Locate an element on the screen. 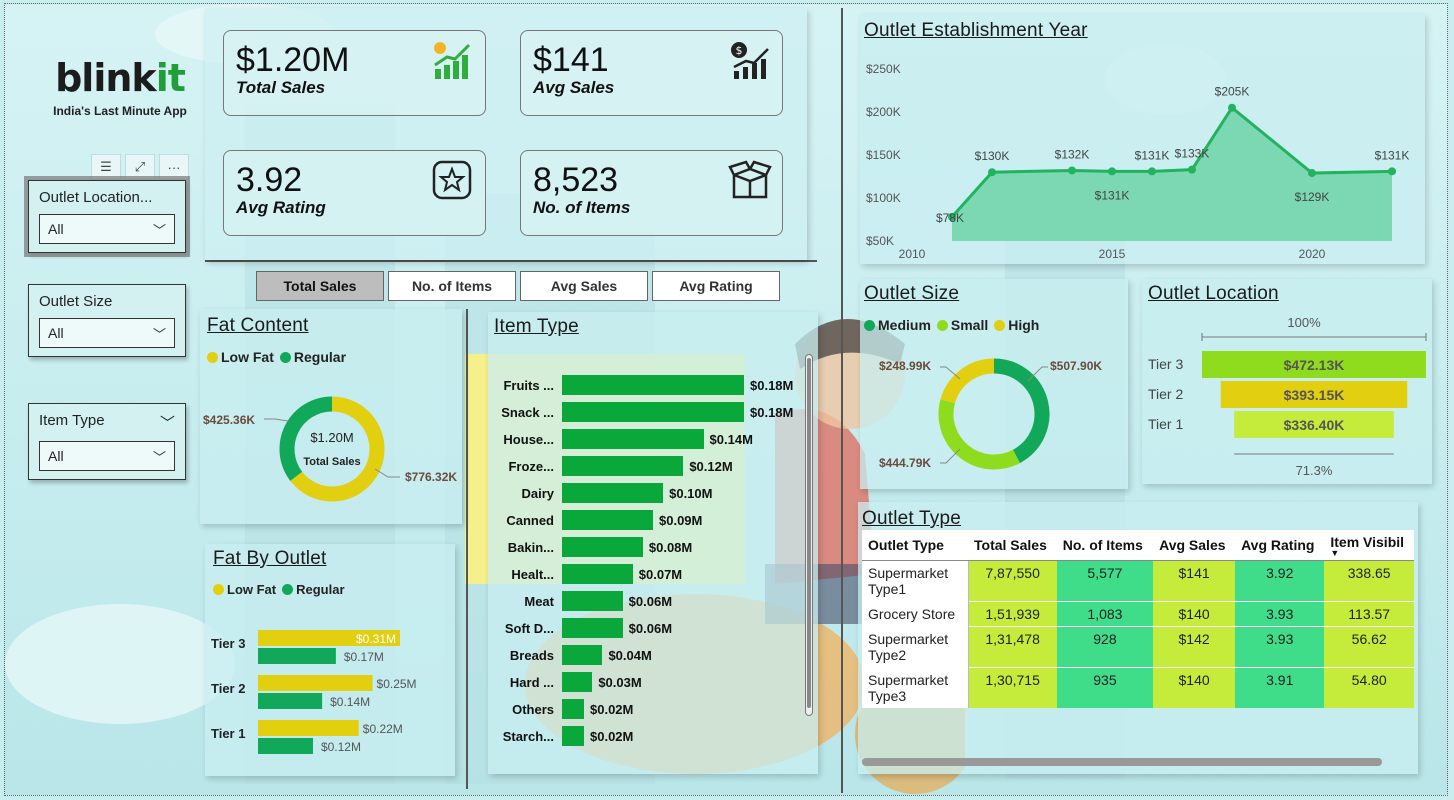 The image size is (1454, 800). horizontal-scrollbar is located at coordinates (1122, 762).